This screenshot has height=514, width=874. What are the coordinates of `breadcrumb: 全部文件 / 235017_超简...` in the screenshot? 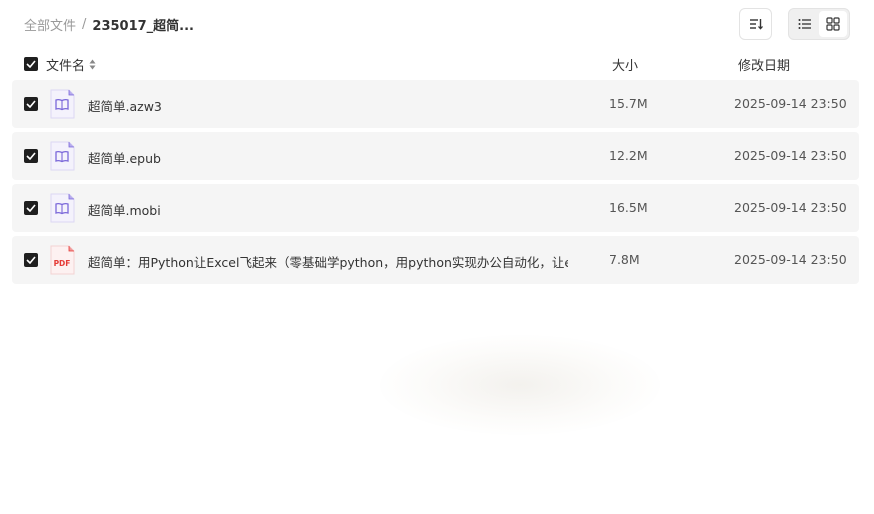 It's located at (109, 24).